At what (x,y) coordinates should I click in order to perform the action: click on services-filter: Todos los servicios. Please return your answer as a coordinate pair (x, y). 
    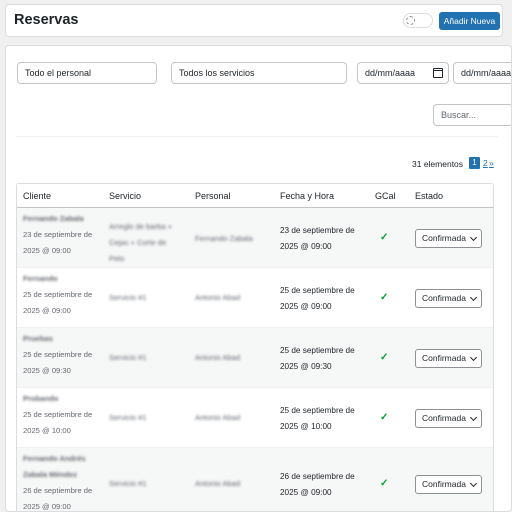
    Looking at the image, I should click on (259, 73).